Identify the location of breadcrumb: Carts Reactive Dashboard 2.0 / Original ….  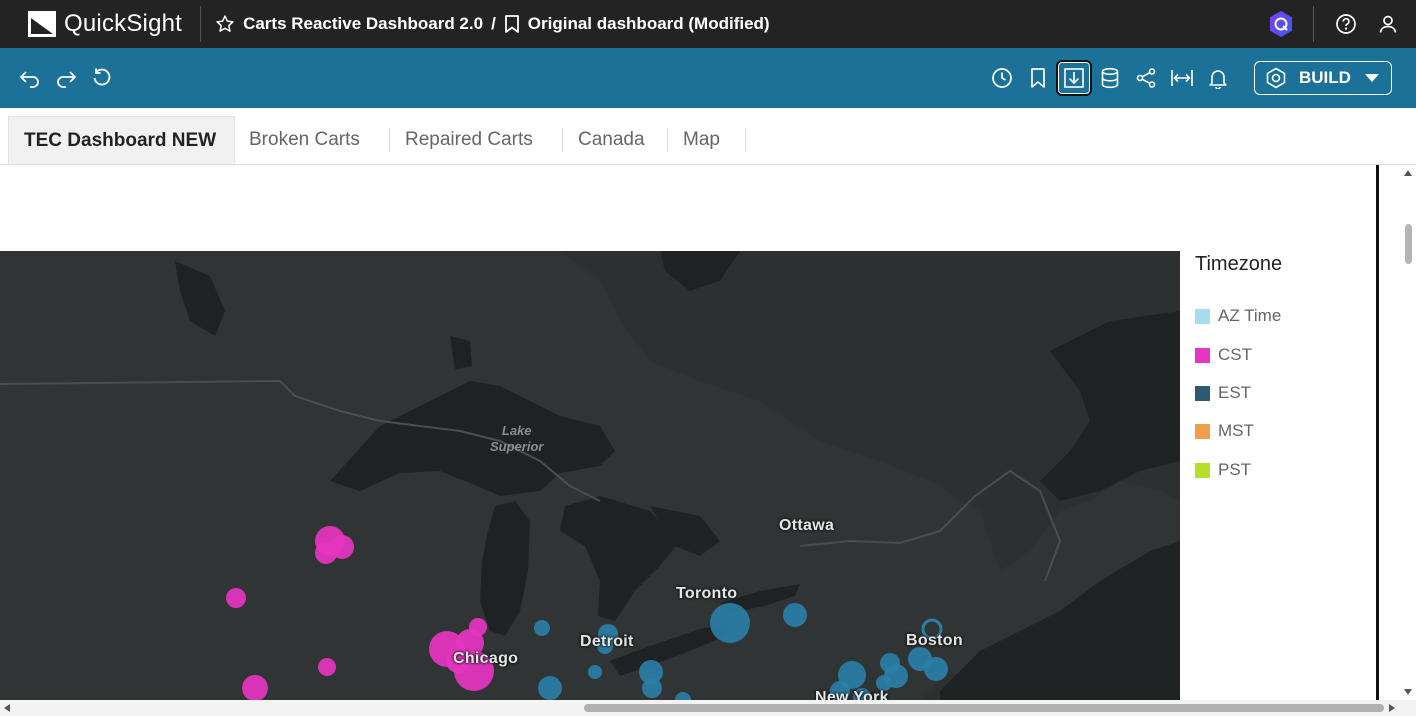
(492, 24).